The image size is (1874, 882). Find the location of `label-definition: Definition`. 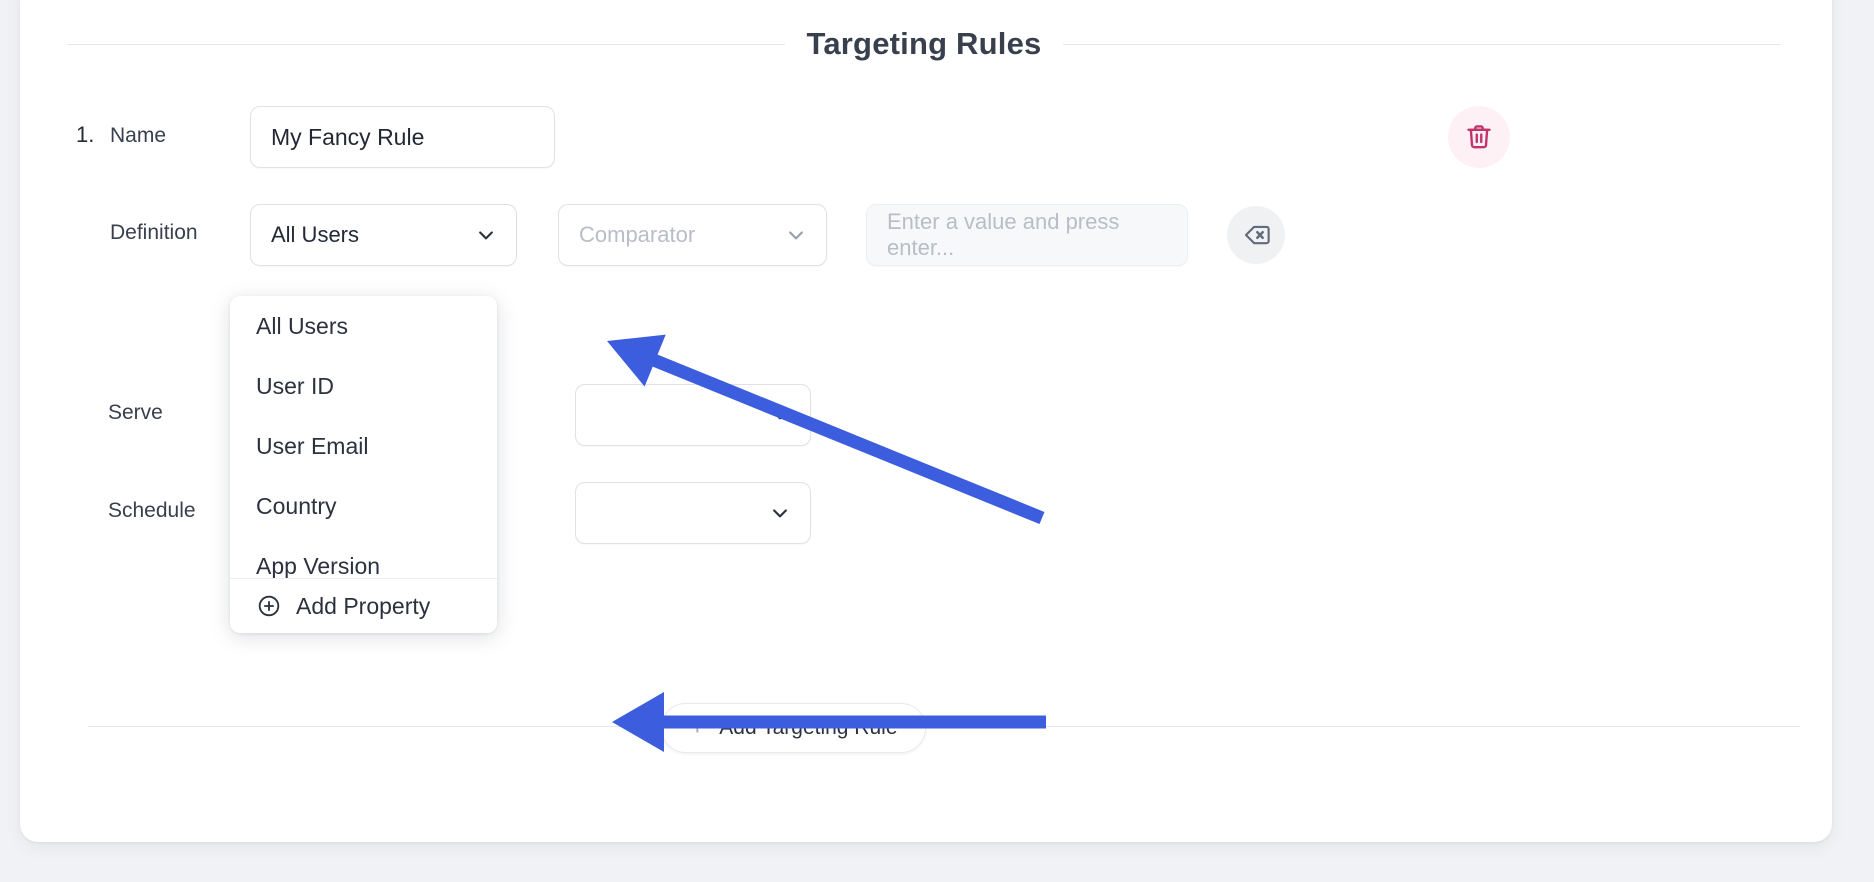

label-definition: Definition is located at coordinates (154, 232).